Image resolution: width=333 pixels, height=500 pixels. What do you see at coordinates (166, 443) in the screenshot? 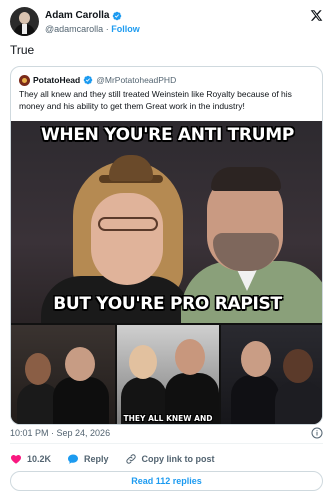
I see `divider` at bounding box center [166, 443].